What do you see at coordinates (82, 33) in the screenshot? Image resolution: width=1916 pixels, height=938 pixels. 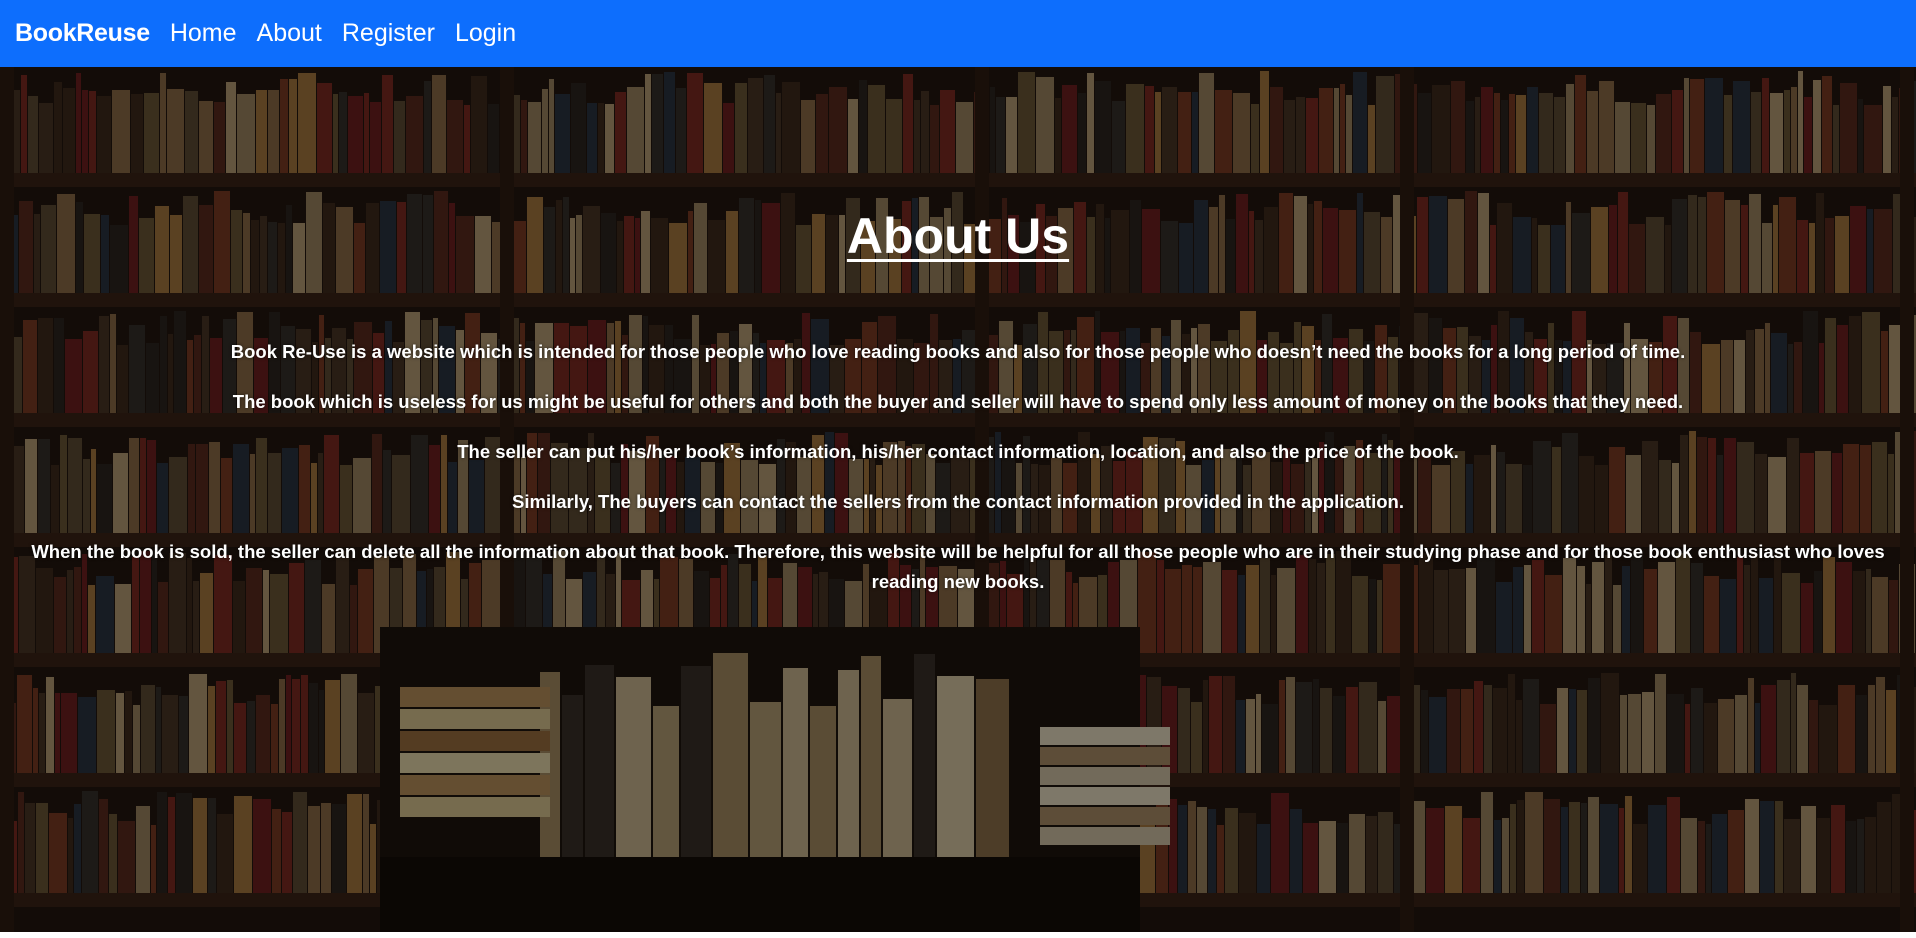 I see `brand-logo: BookReuse` at bounding box center [82, 33].